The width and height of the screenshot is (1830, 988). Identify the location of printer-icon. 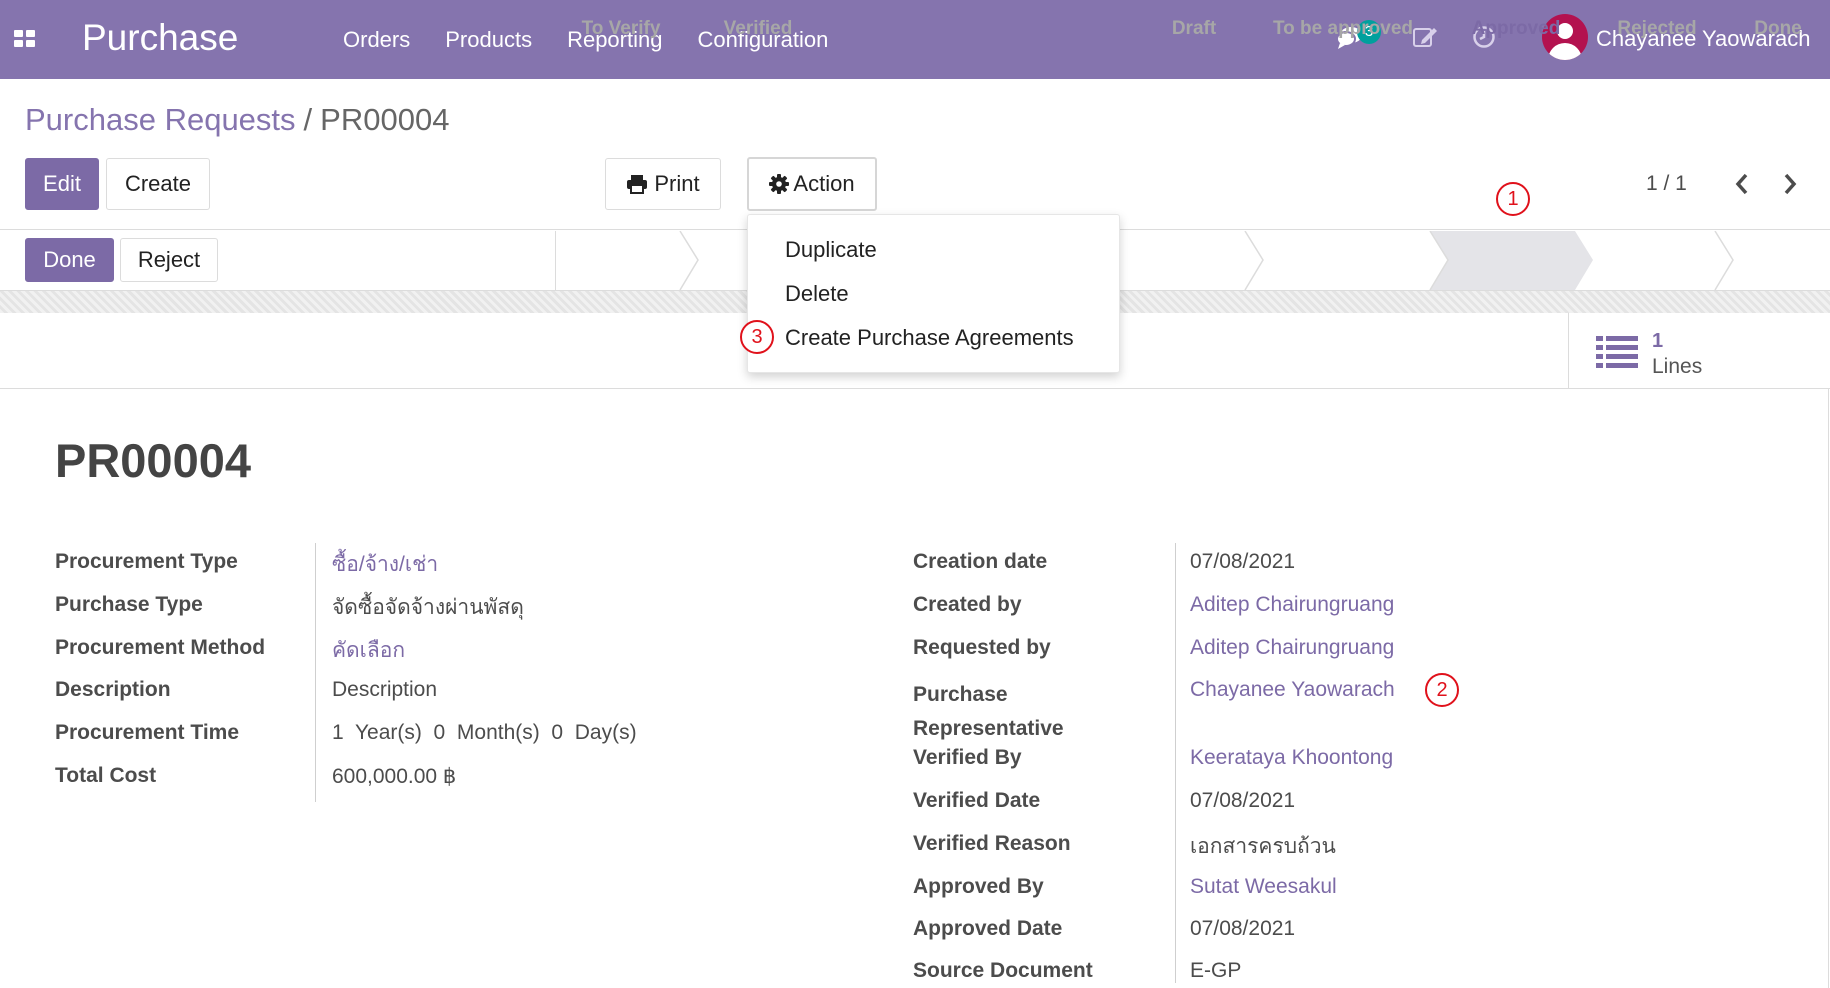
(637, 184).